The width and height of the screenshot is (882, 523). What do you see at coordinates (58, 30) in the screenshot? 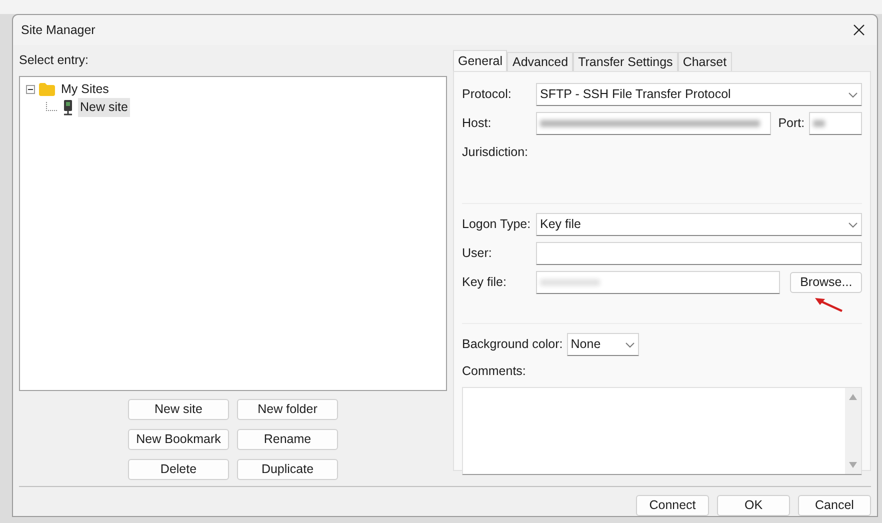
I see `window-title: Site Manager` at bounding box center [58, 30].